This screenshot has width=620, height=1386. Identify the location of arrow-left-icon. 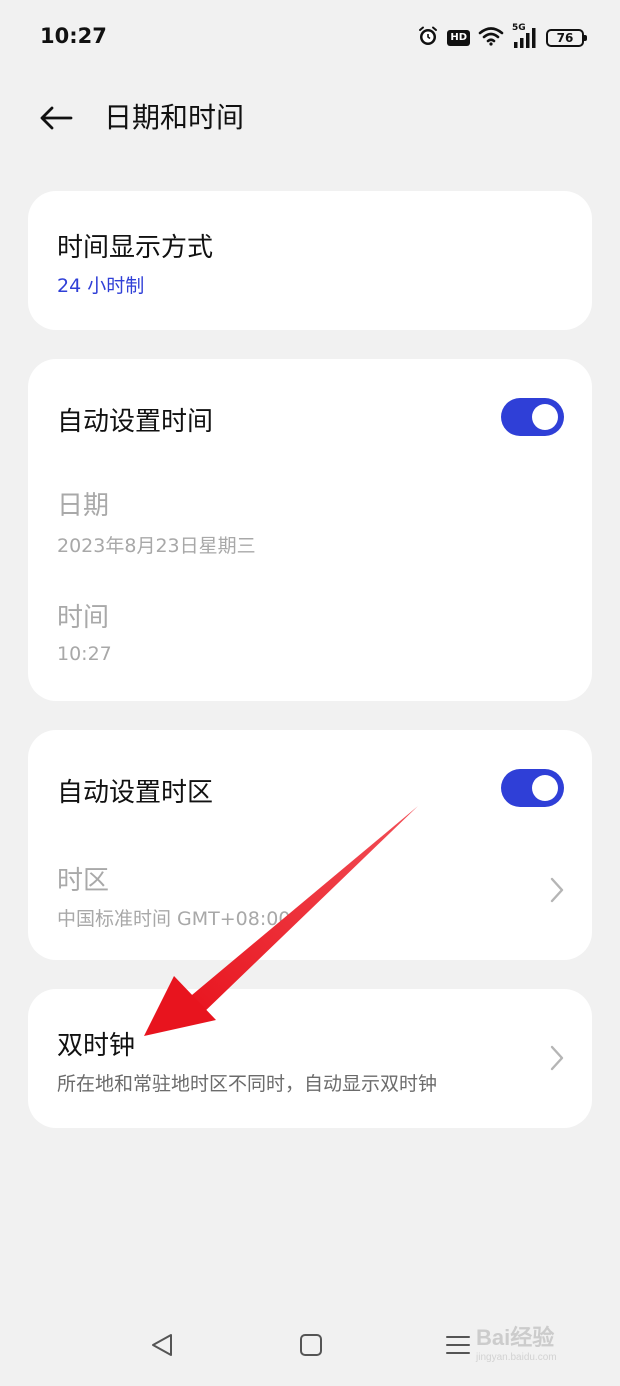
(56, 118).